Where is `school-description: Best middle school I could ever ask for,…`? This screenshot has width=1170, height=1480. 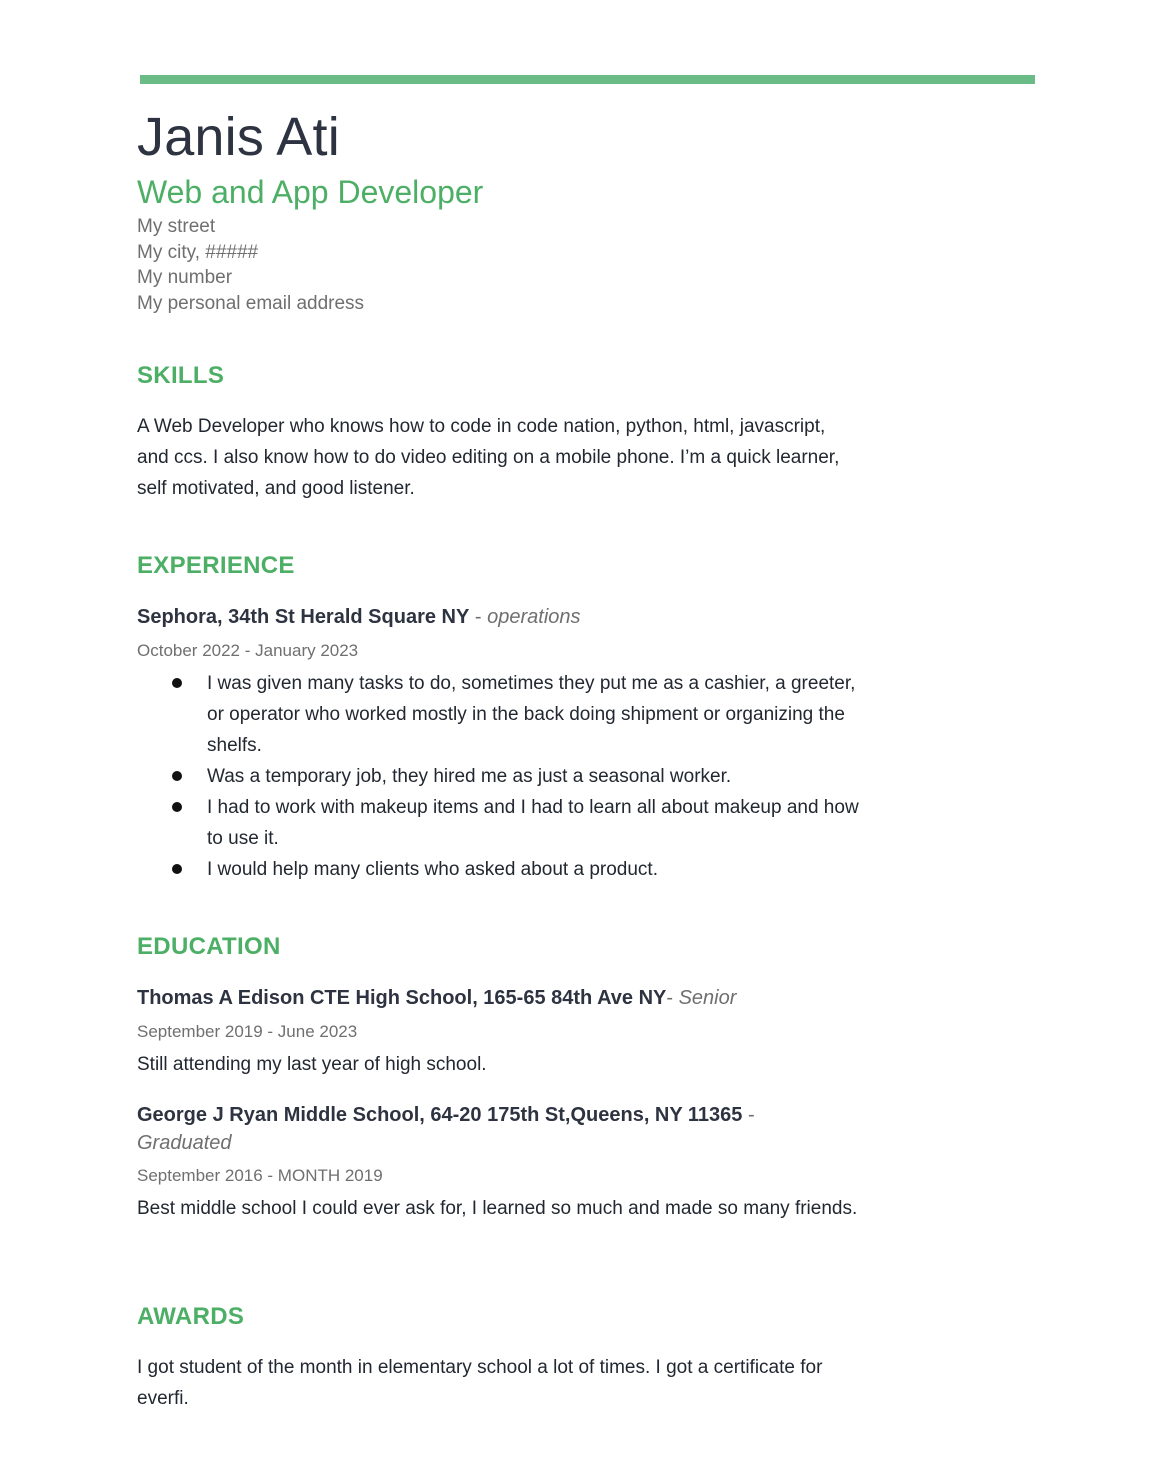
school-description: Best middle school I could ever ask for,… is located at coordinates (497, 1208).